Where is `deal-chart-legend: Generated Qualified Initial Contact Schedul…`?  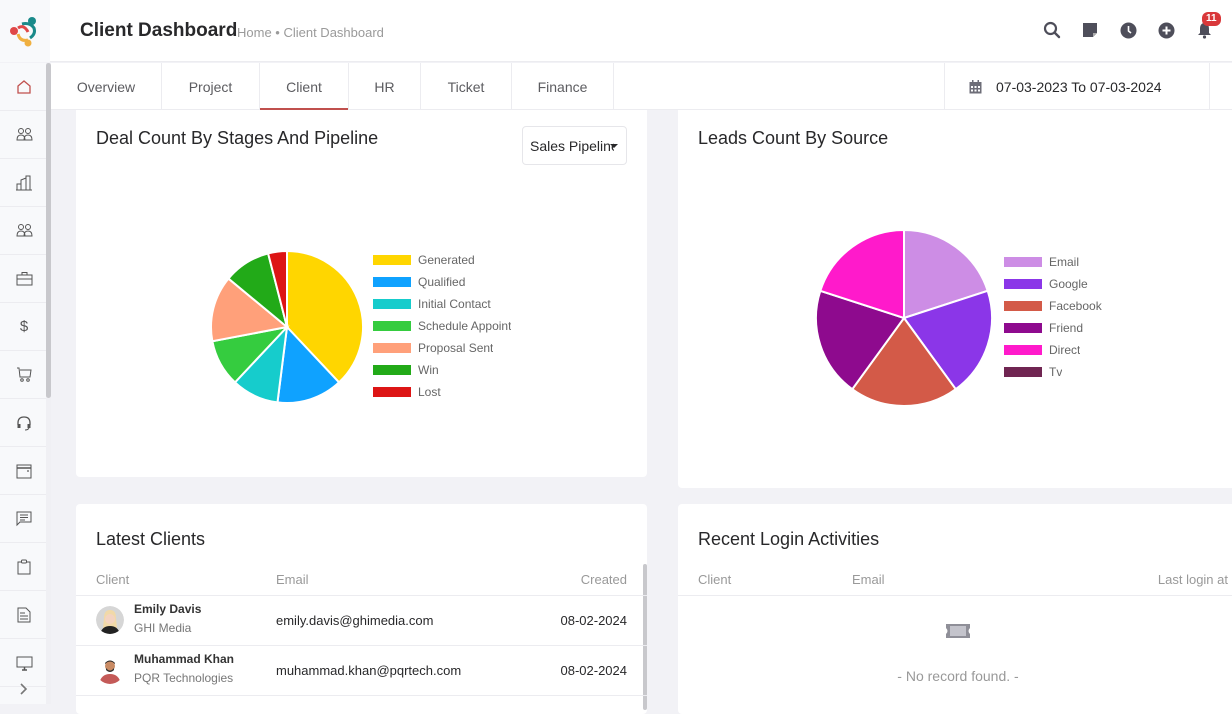
deal-chart-legend: Generated Qualified Initial Contact Schedul… is located at coordinates (442, 326).